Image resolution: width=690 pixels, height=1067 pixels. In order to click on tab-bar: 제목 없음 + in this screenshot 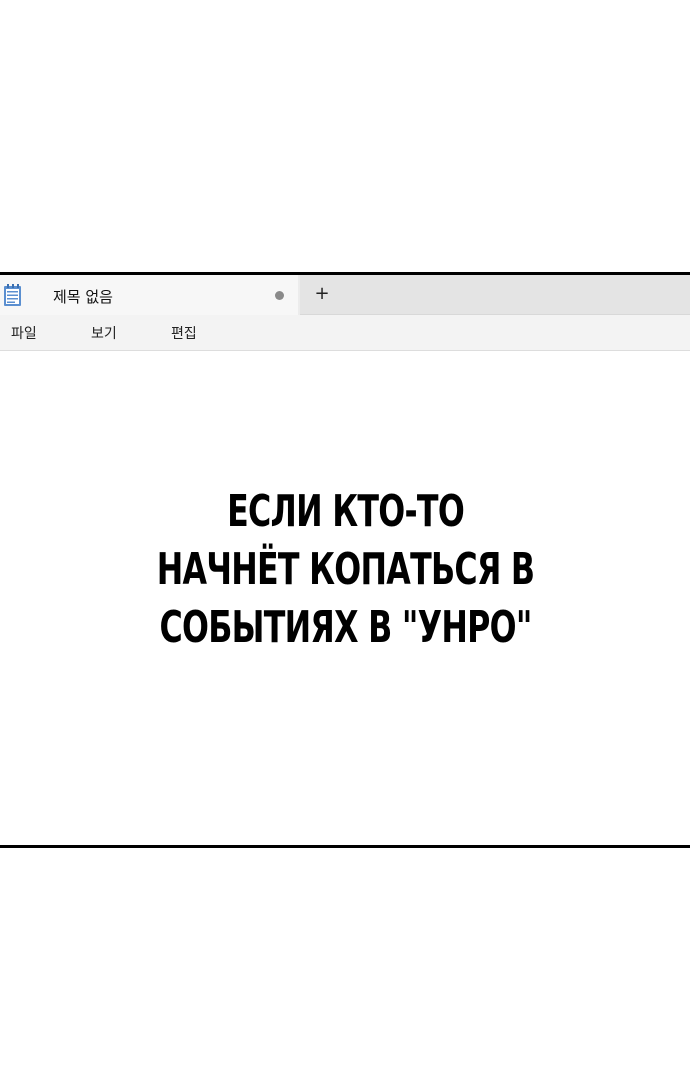, I will do `click(345, 295)`.